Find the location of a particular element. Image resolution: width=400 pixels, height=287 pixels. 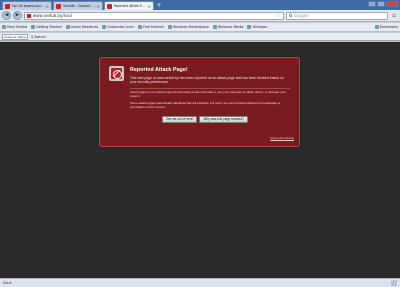

address-bar: www.vedub.by/lvaii ☆ is located at coordinates (154, 15).